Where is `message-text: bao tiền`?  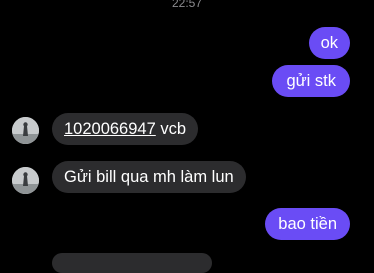
message-text: bao tiền is located at coordinates (307, 224).